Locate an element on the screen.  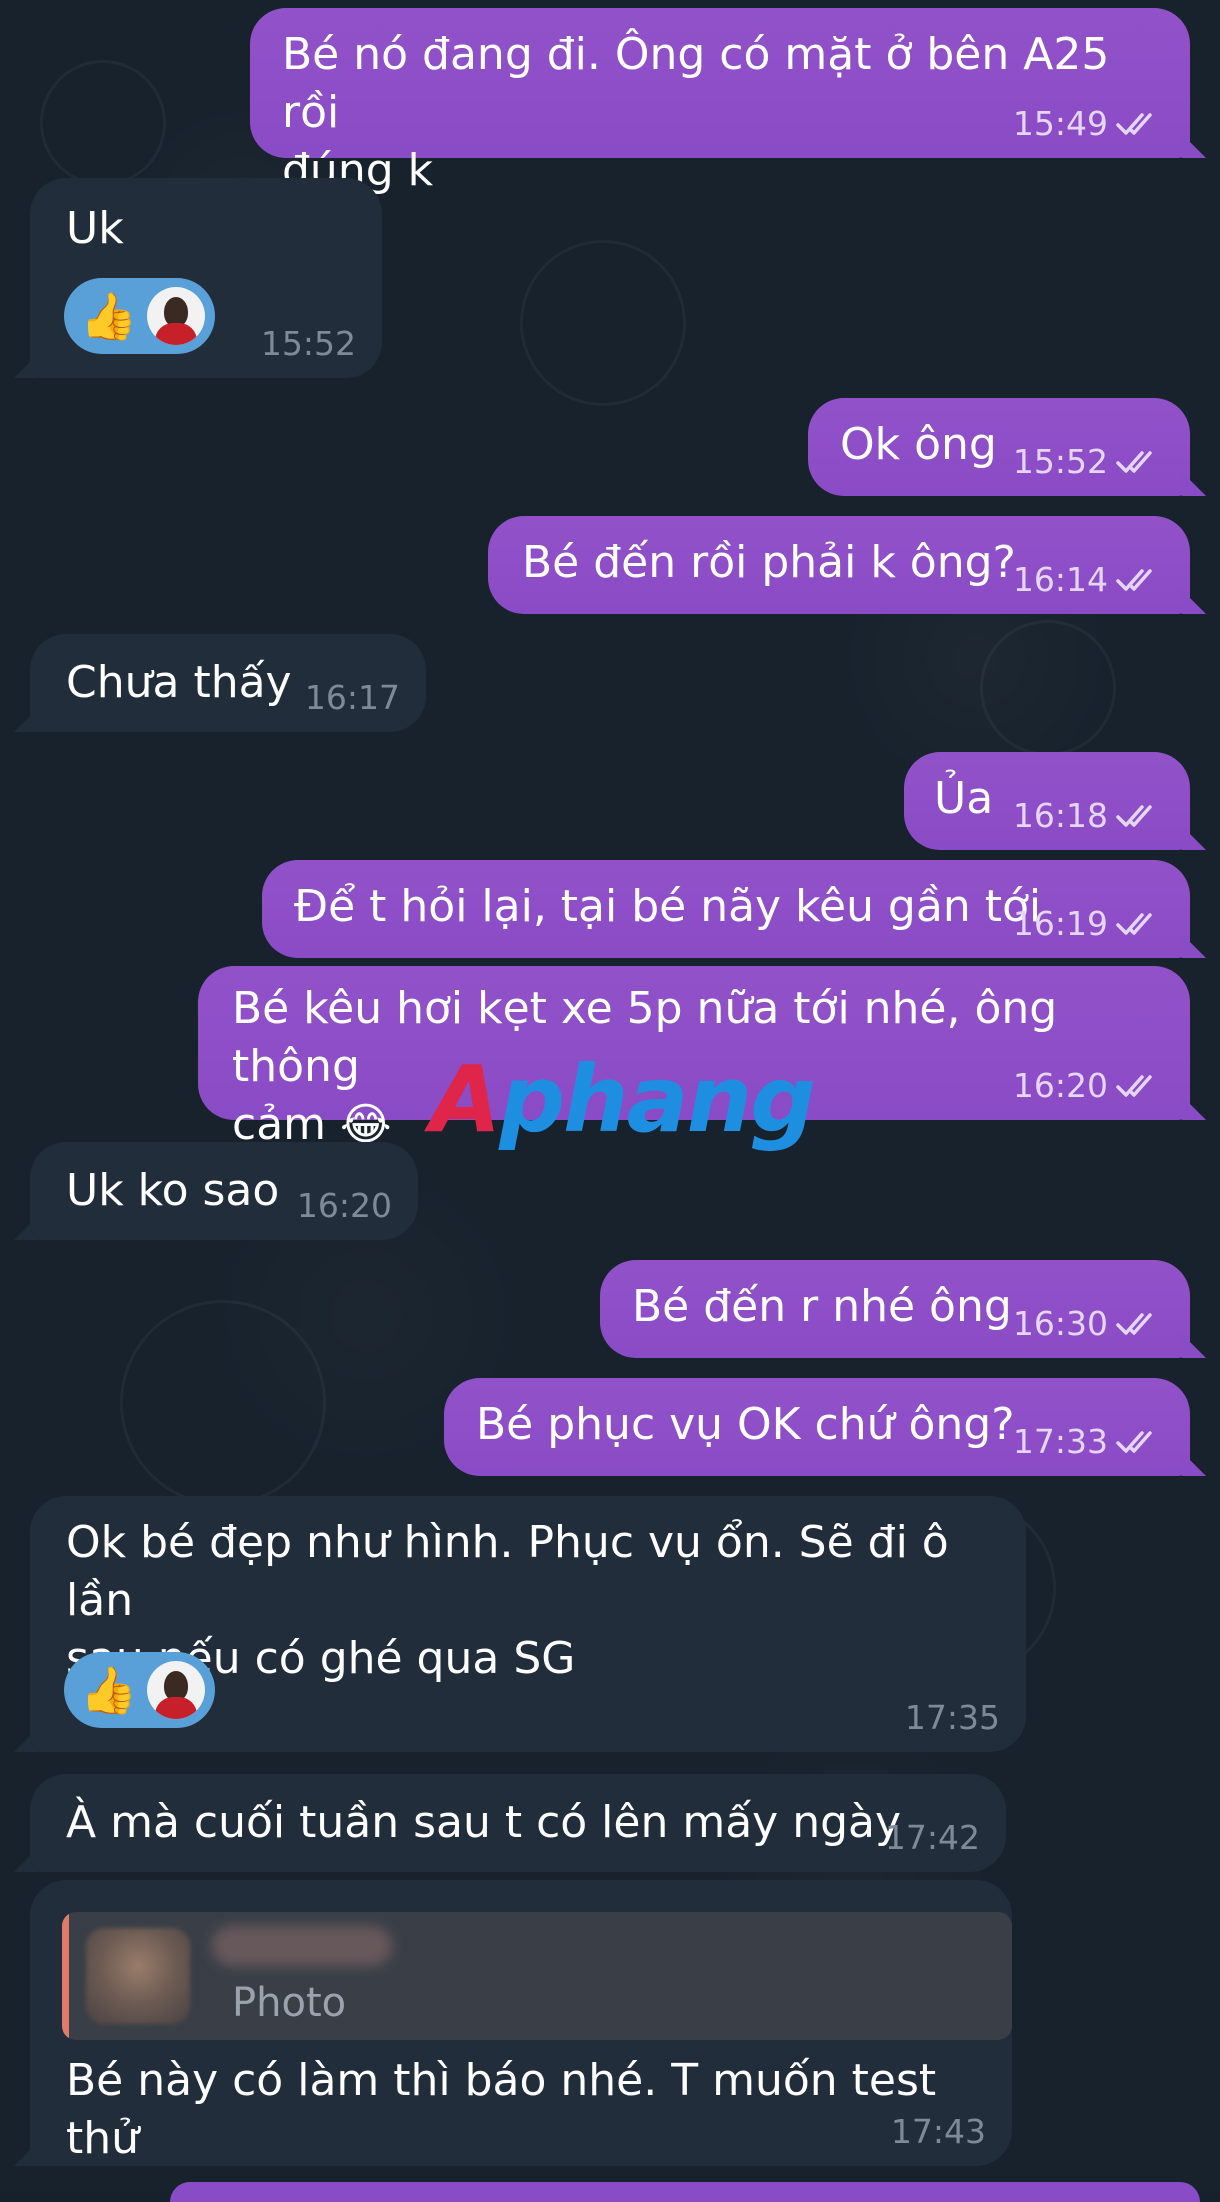
message-text: À mà cuối tuần sau t có lên mấy ngày is located at coordinates (484, 1822).